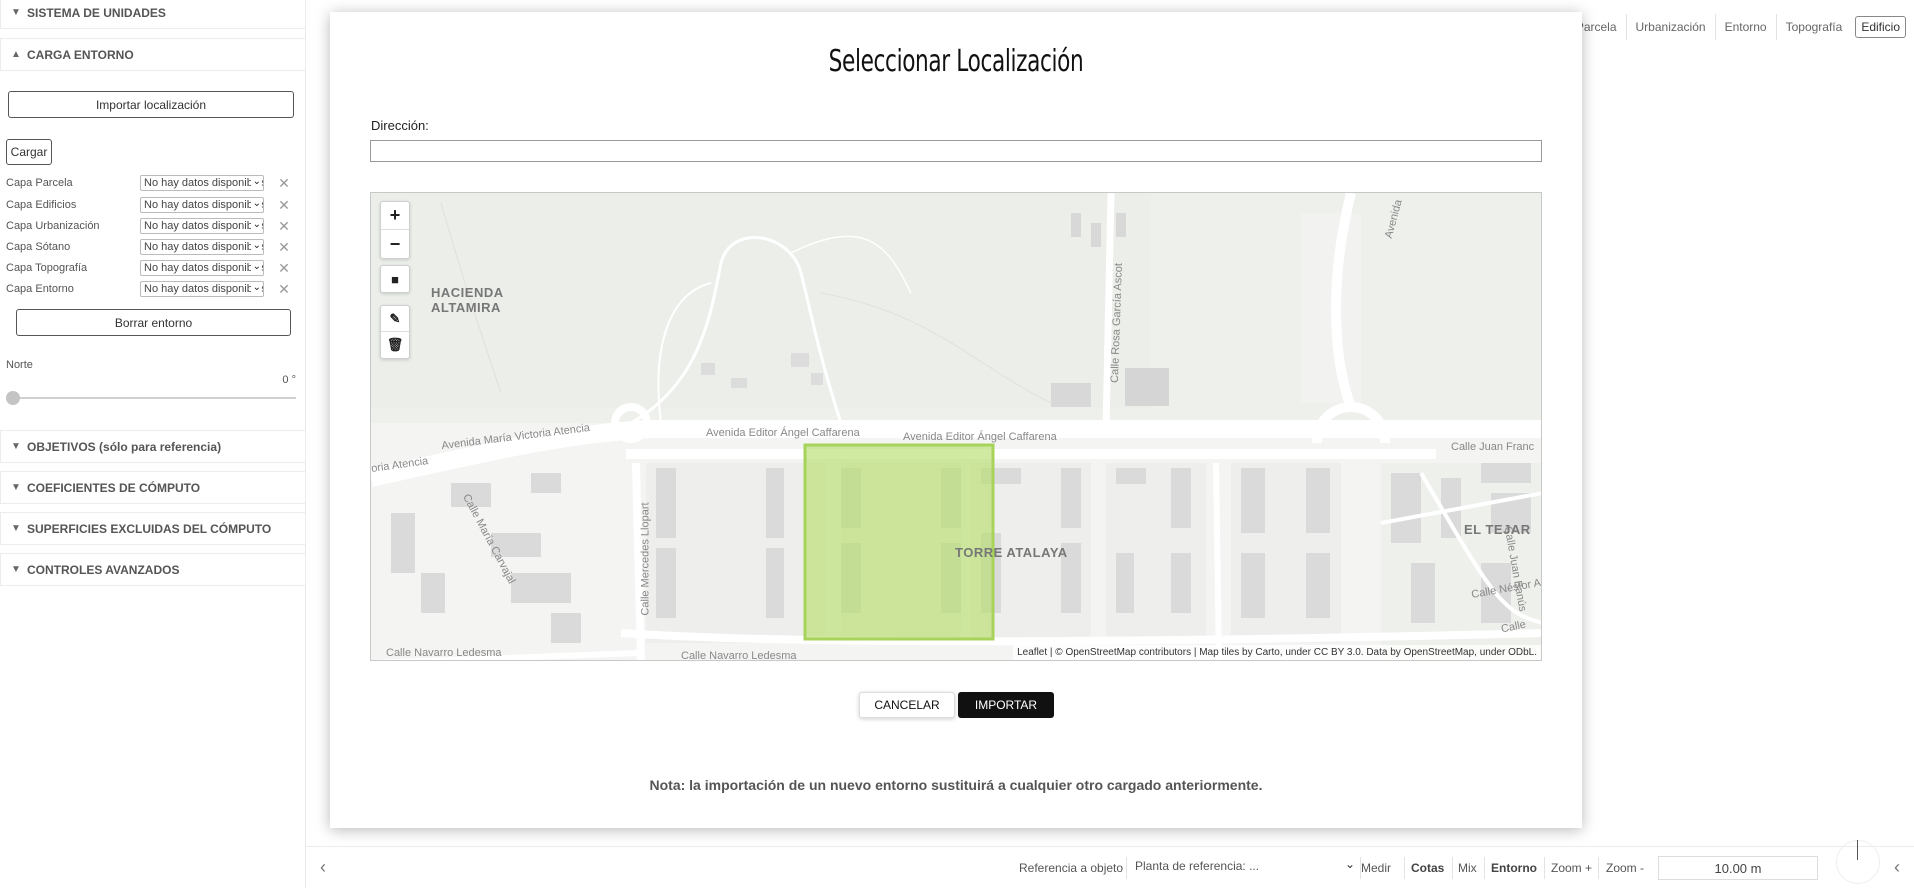 This screenshot has height=888, width=1914. Describe the element at coordinates (1880, 27) in the screenshot. I see `tab-edificio: Edificio` at that location.